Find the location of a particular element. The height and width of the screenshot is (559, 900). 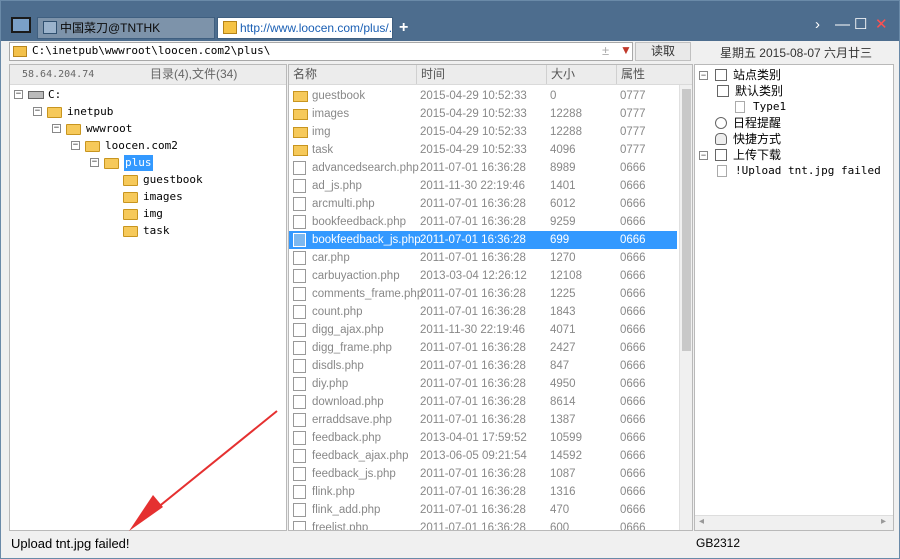

plus-minus-icon: ± is located at coordinates (605, 50).